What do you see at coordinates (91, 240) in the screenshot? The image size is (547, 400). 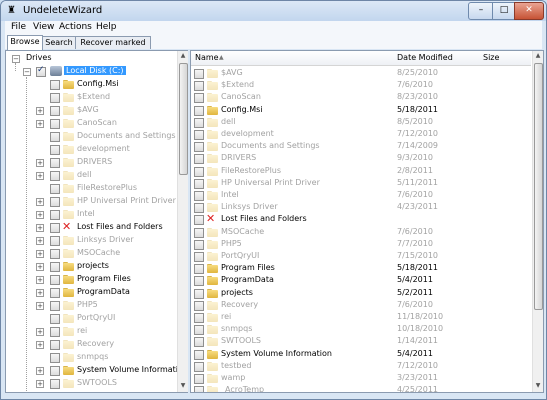 I see `tree-node-linksys-driver: + Linksys Driver` at bounding box center [91, 240].